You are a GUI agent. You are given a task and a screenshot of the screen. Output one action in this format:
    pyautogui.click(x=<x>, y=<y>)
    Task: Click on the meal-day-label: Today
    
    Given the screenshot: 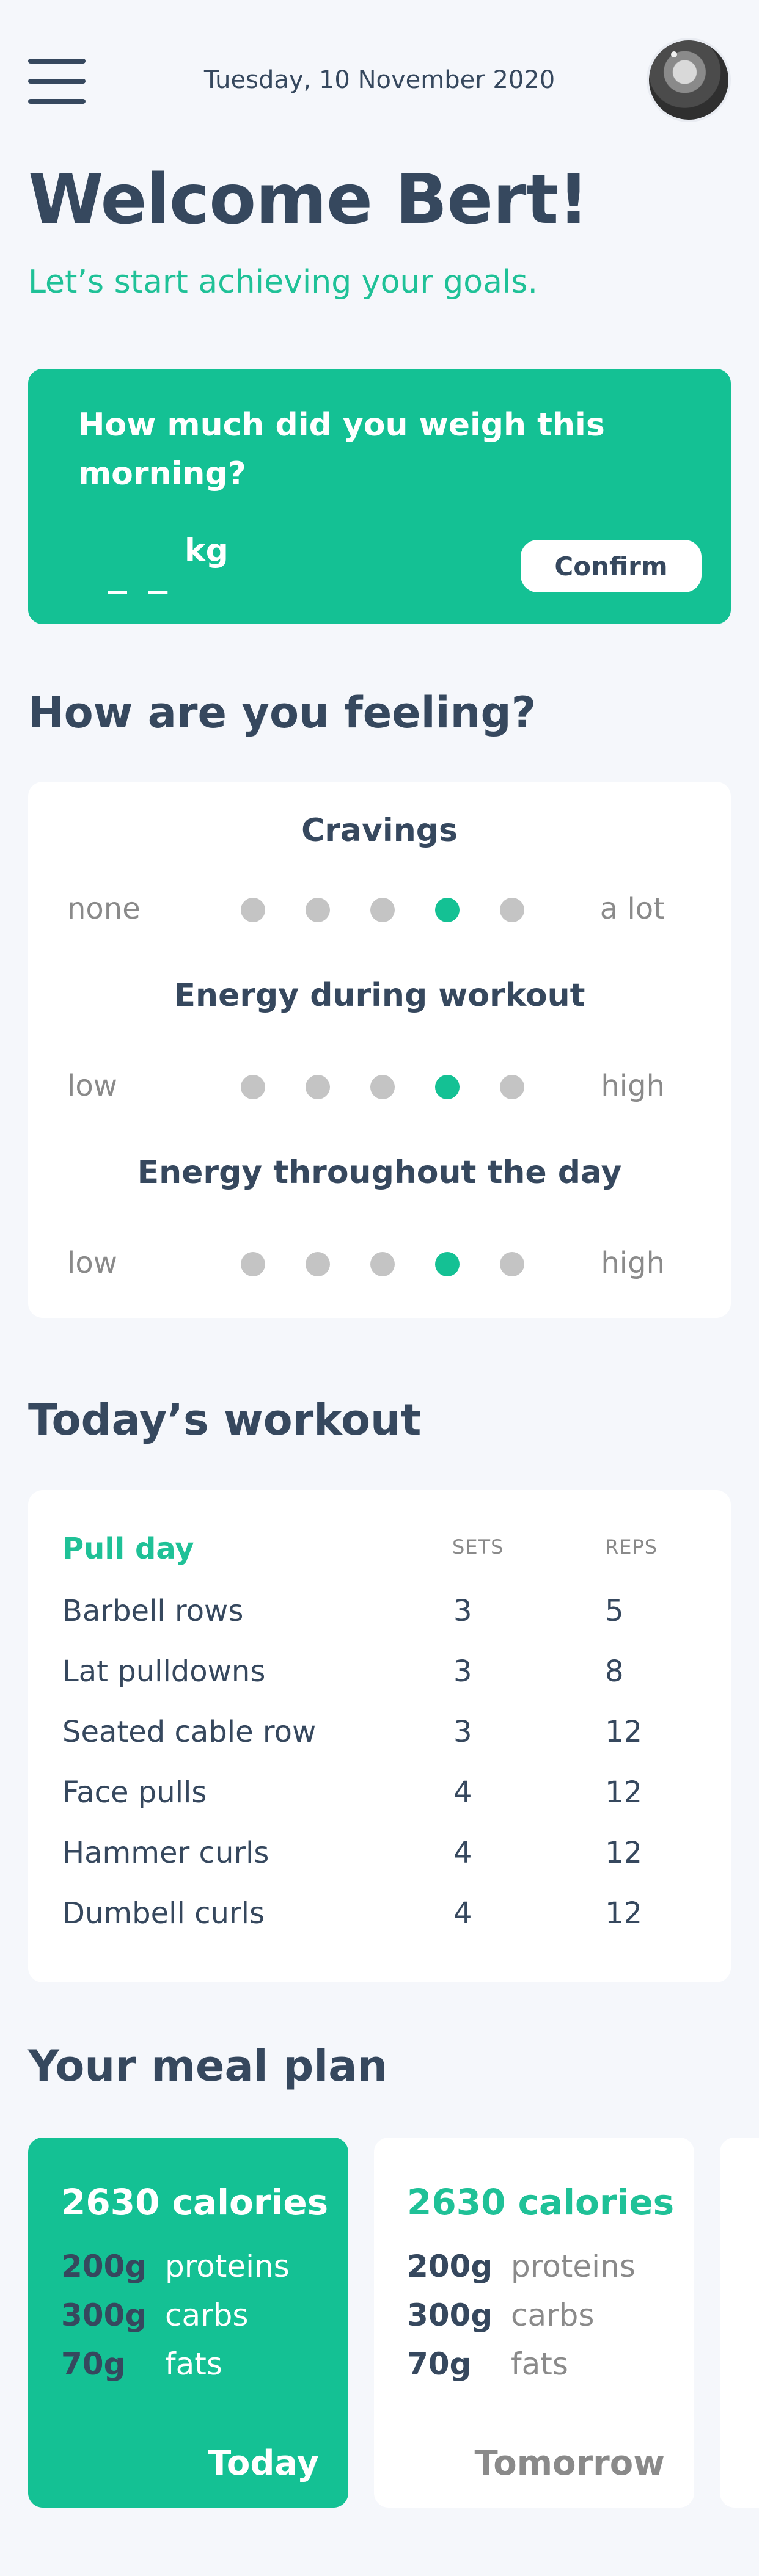 What is the action you would take?
    pyautogui.click(x=263, y=2463)
    